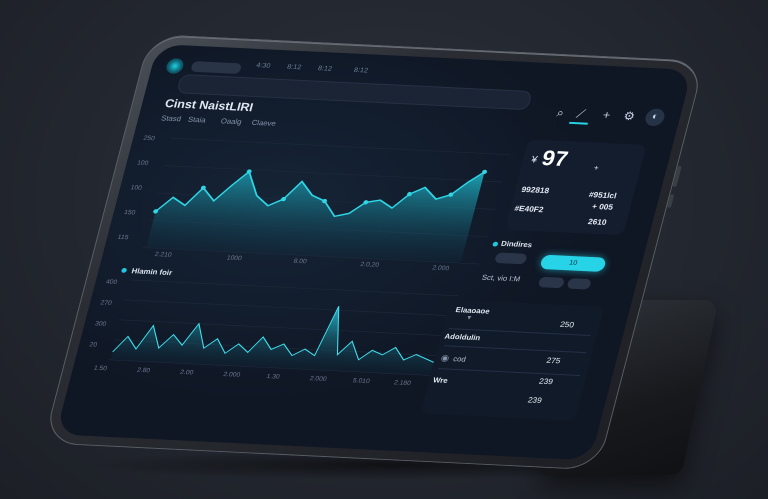 This screenshot has width=768, height=499. I want to click on x-tick-label: 1000, so click(234, 258).